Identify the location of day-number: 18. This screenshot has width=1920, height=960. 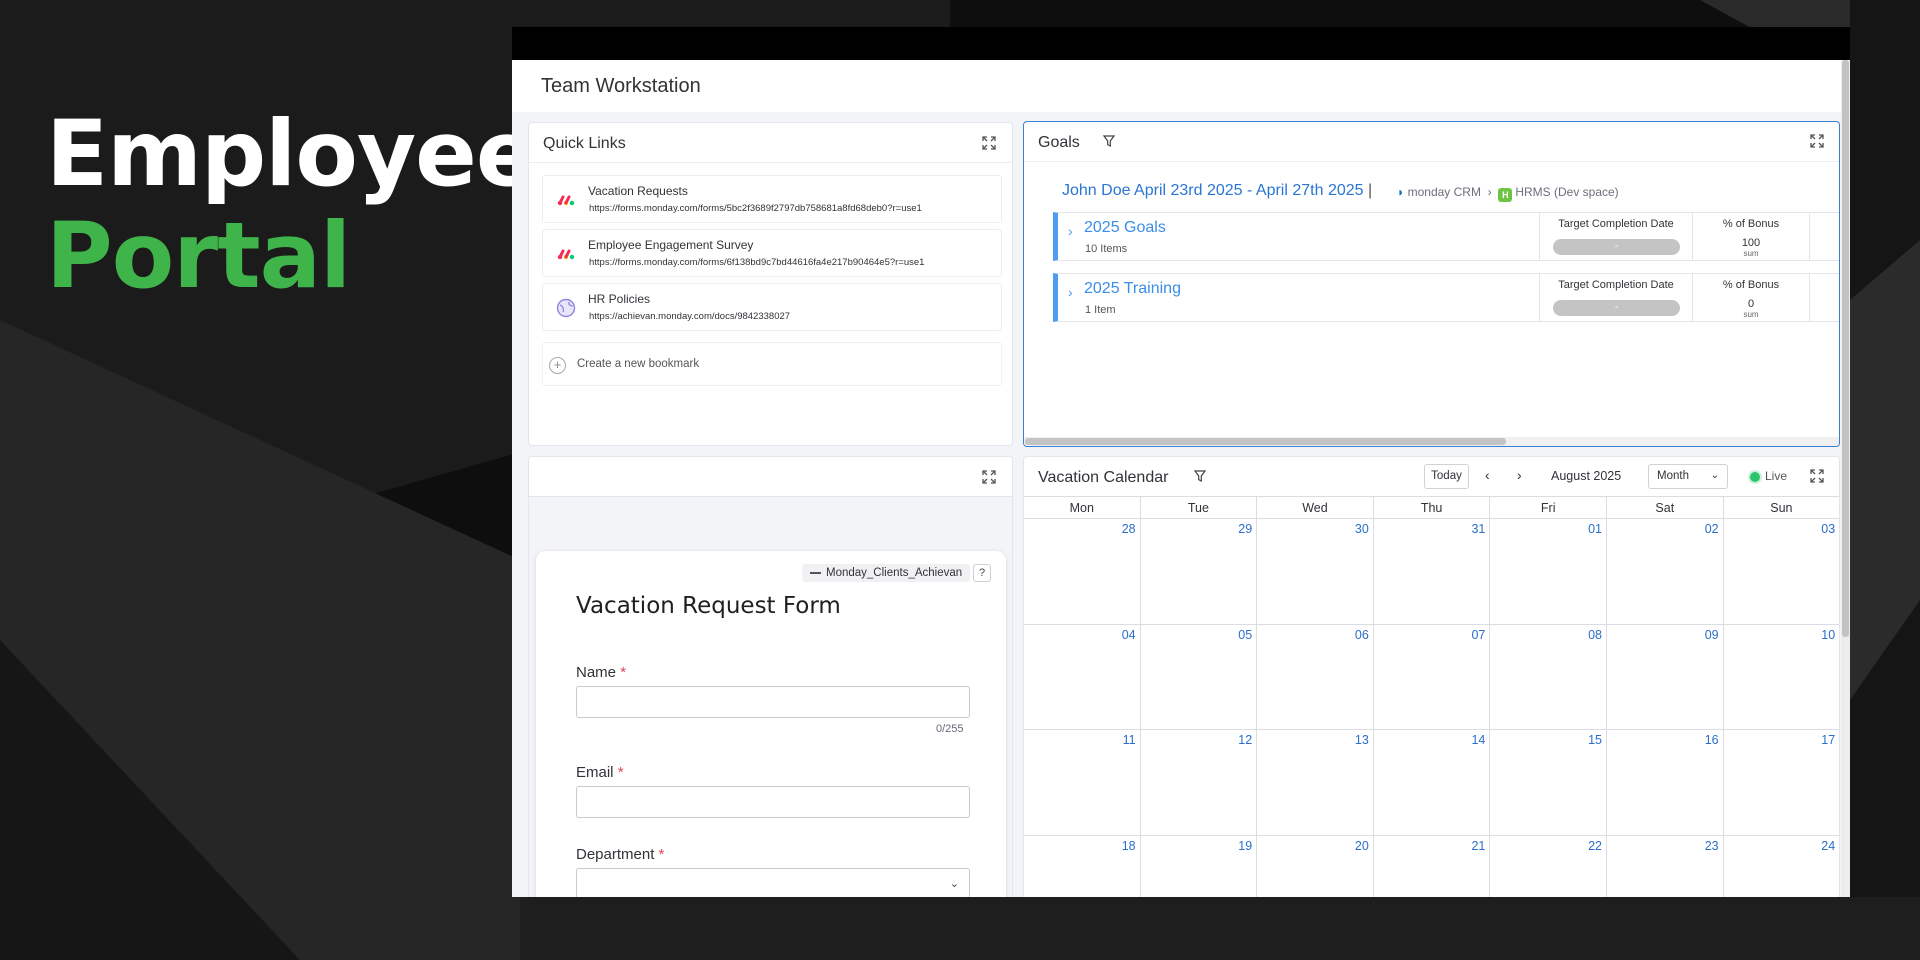
(1128, 845).